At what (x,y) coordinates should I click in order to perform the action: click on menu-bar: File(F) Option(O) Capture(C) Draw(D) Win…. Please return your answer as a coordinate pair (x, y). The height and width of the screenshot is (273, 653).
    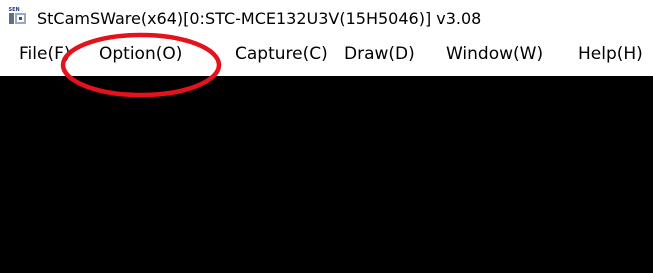
    Looking at the image, I should click on (326, 56).